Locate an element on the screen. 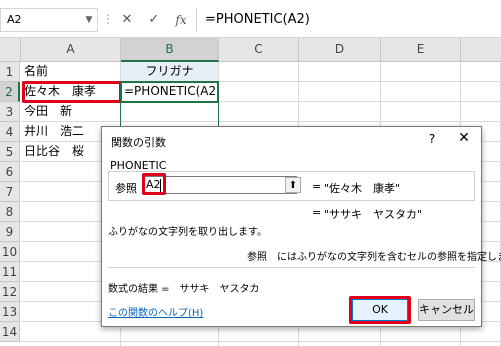 The height and width of the screenshot is (346, 501). row-header-2: 2 is located at coordinates (10, 92).